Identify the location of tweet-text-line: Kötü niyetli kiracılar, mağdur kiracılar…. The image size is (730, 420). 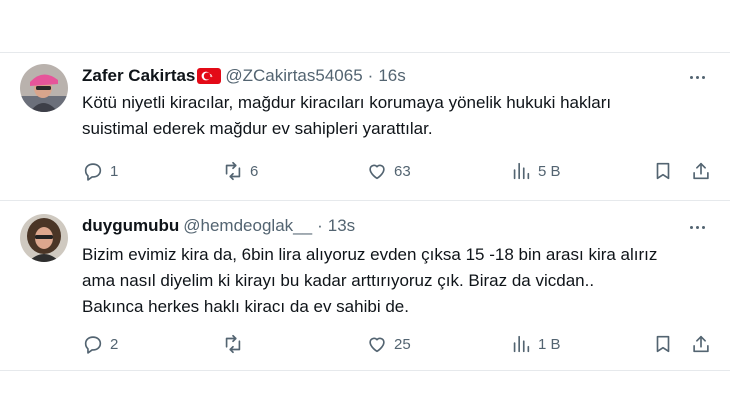
(347, 102).